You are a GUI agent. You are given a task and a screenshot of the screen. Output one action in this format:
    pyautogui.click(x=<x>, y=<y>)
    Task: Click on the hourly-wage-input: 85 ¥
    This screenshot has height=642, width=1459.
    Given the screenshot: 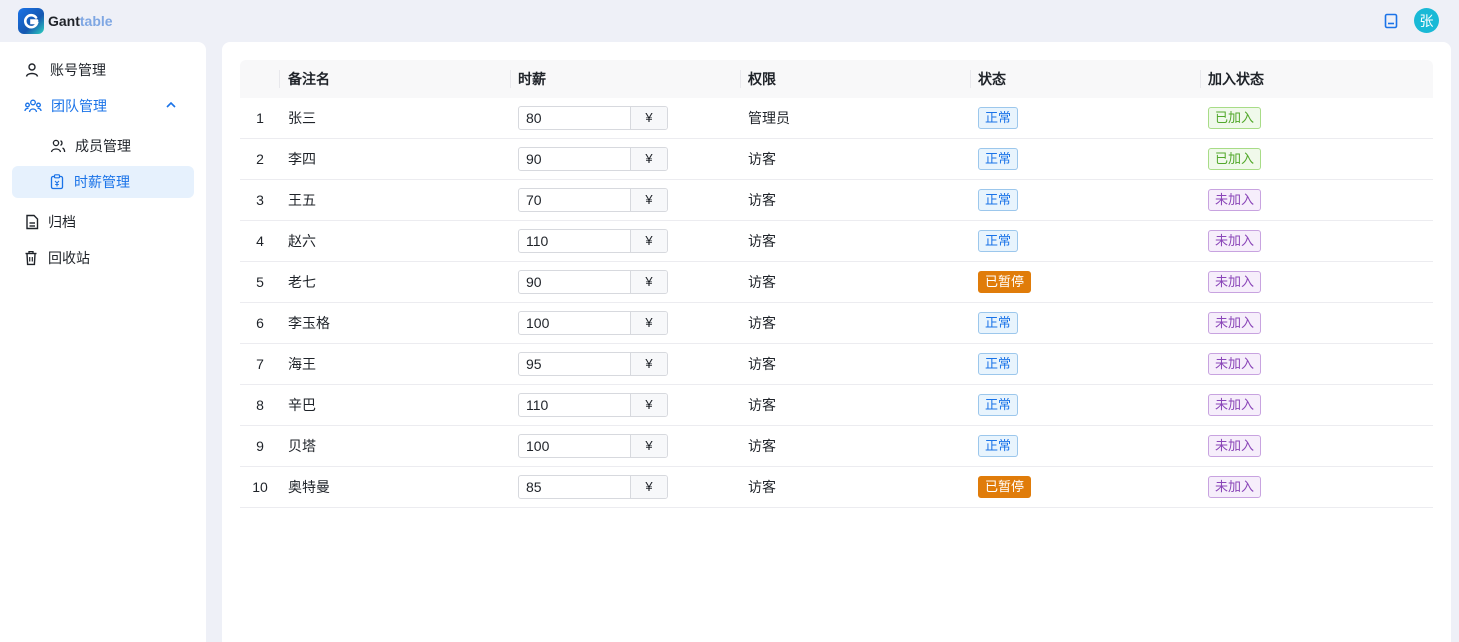 What is the action you would take?
    pyautogui.click(x=593, y=487)
    